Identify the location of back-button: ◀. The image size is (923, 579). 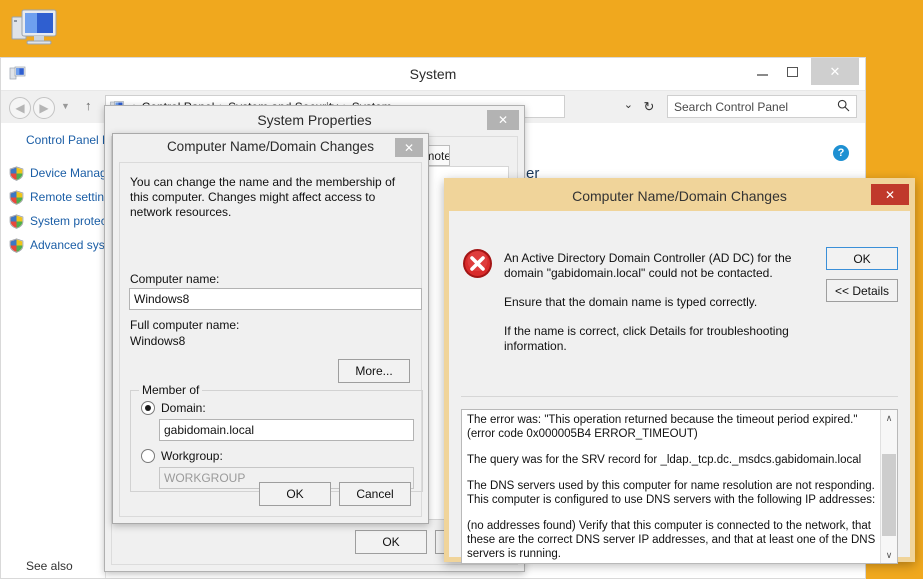
(20, 108).